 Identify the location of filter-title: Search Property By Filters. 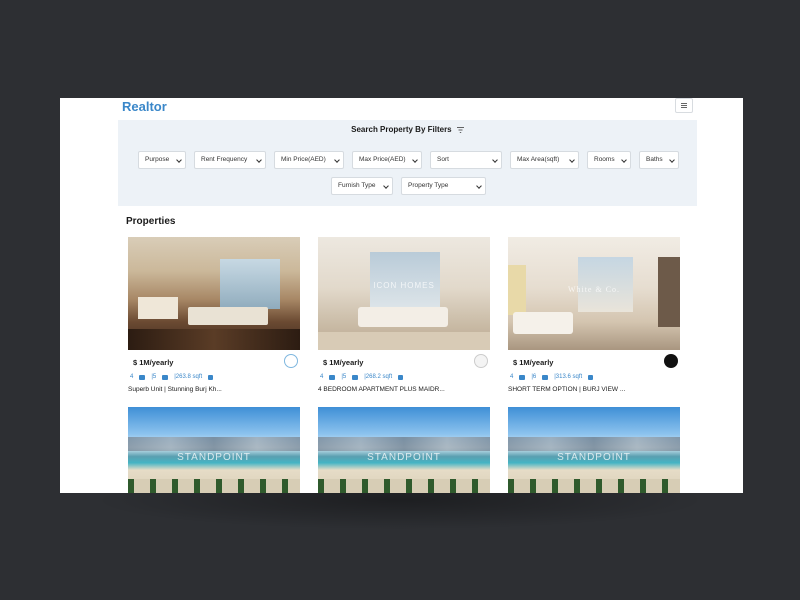
(407, 129).